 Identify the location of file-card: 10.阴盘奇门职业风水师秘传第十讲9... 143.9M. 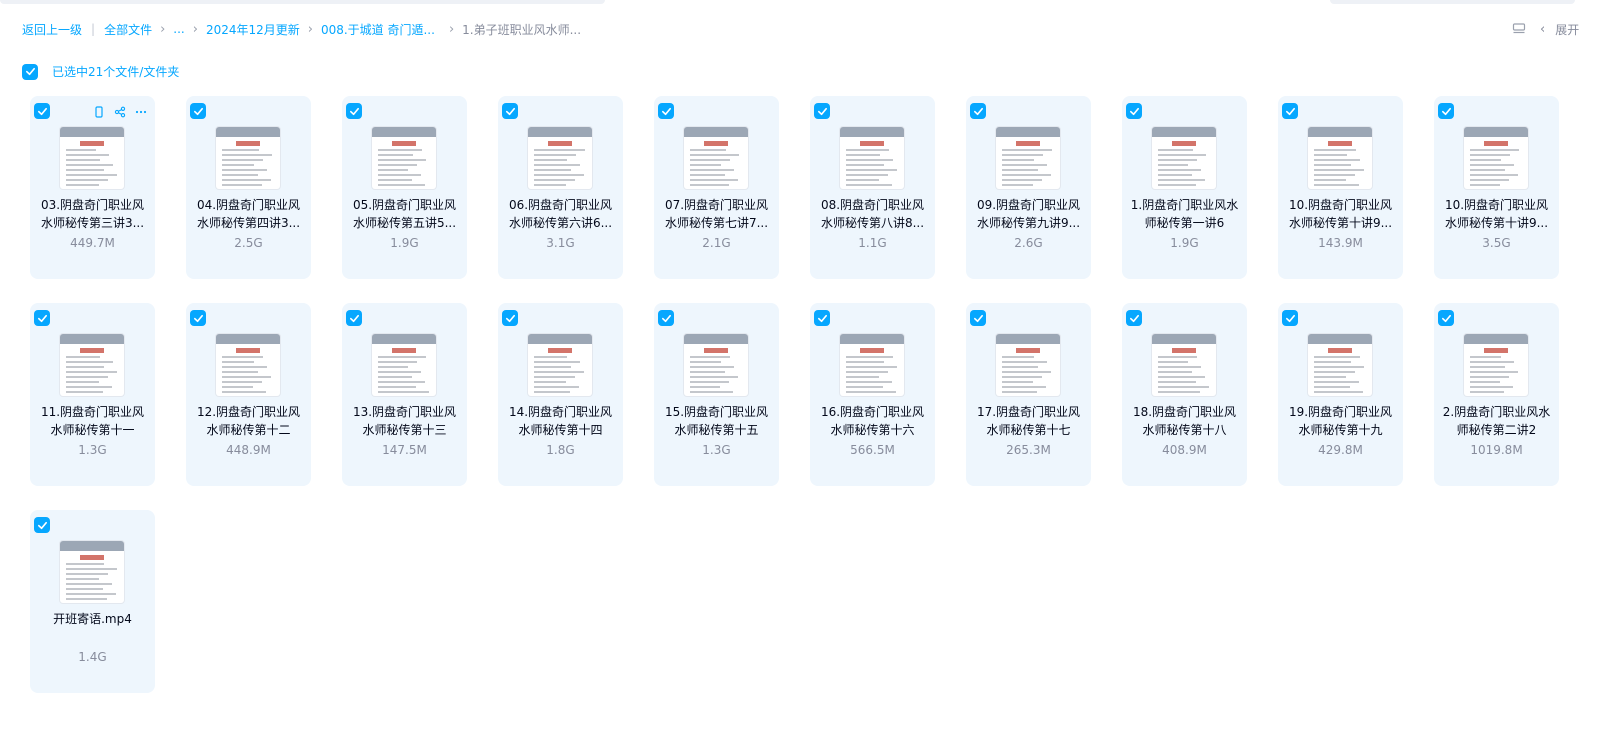
(1340, 187).